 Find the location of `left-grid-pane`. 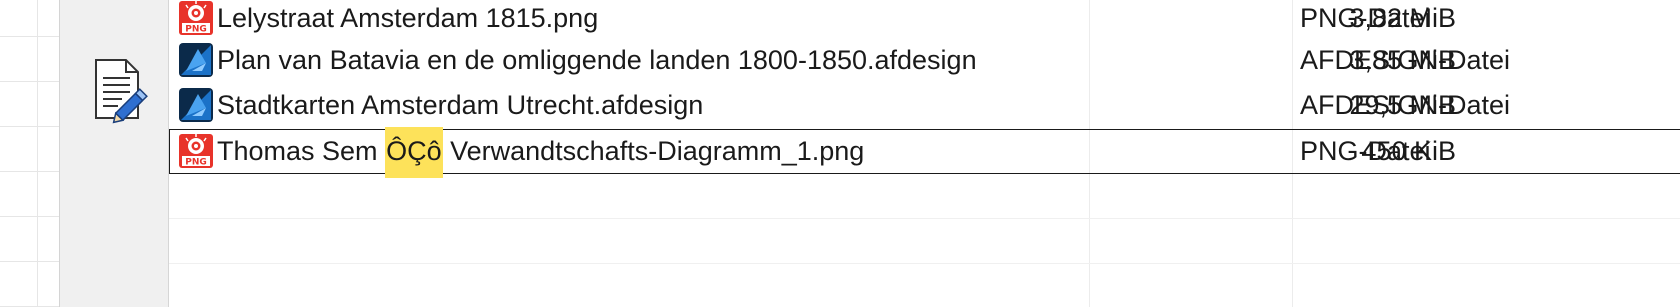

left-grid-pane is located at coordinates (30, 153).